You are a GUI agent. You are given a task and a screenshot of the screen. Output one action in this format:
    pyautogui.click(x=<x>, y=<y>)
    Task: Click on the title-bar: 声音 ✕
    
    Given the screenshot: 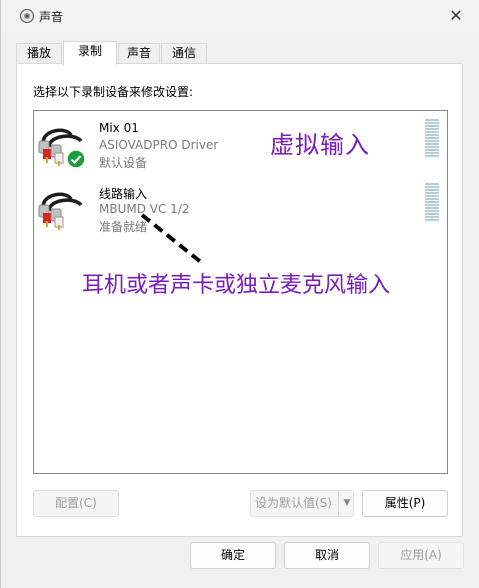 What is the action you would take?
    pyautogui.click(x=240, y=16)
    